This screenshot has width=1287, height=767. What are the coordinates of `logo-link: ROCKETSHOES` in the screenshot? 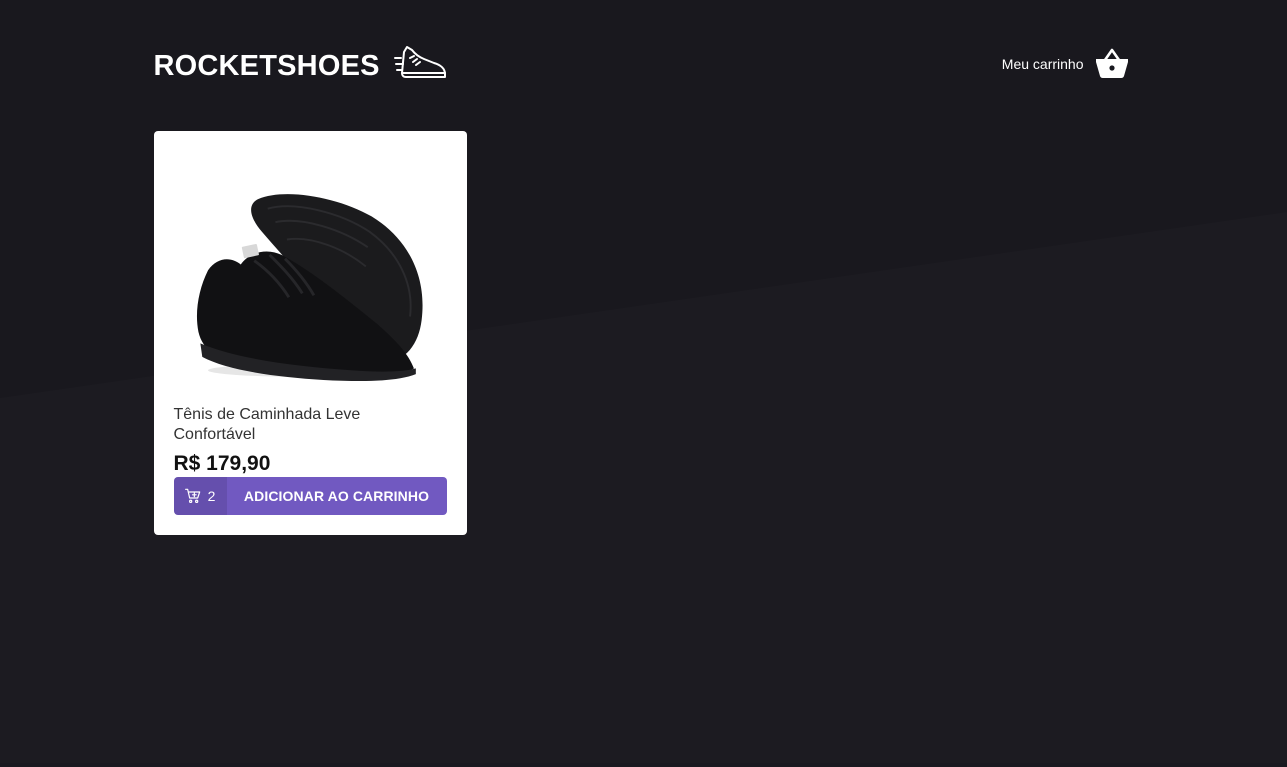 It's located at (301, 64).